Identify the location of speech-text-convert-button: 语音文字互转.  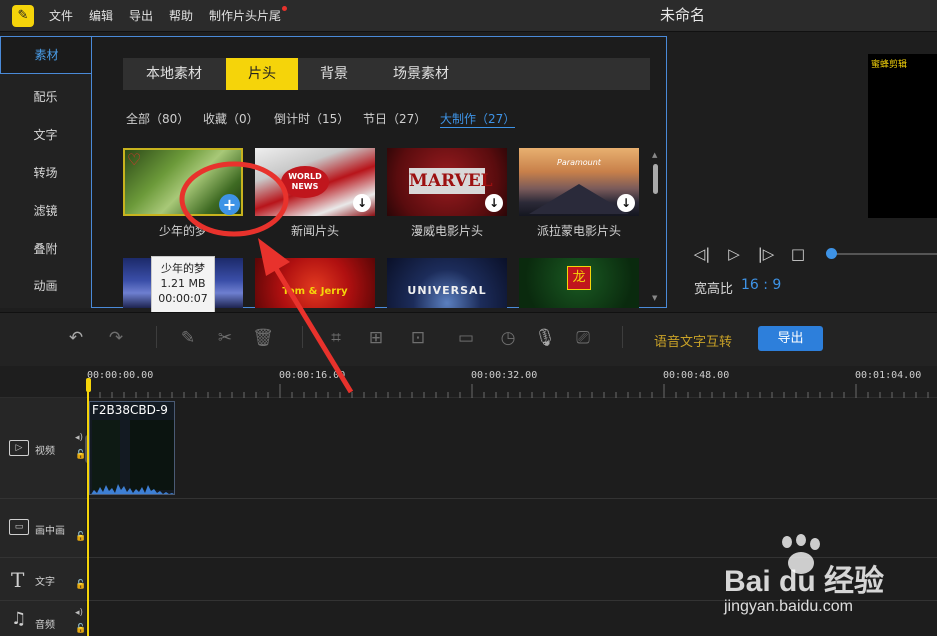
(693, 340).